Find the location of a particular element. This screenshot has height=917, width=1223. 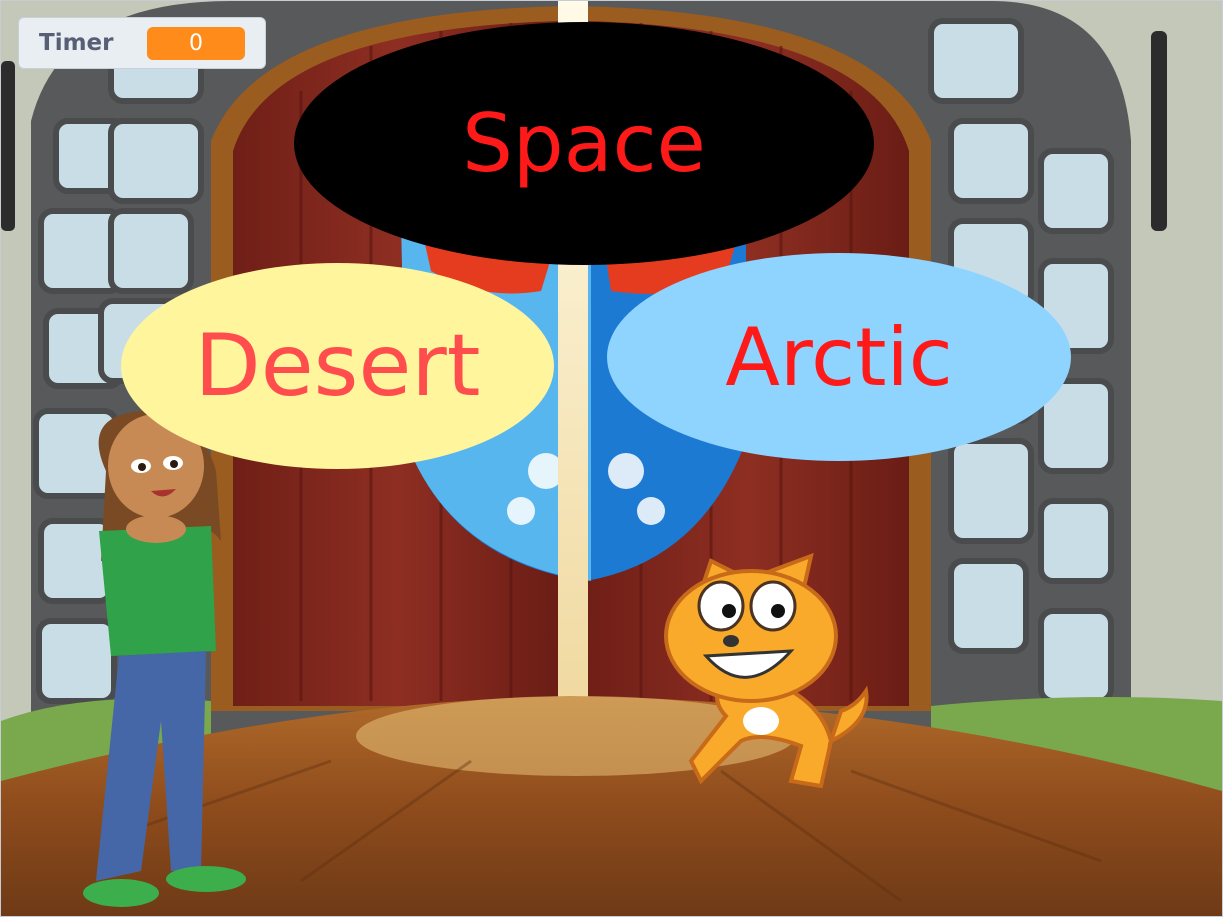

timer-monitor: Timer 0 is located at coordinates (142, 43).